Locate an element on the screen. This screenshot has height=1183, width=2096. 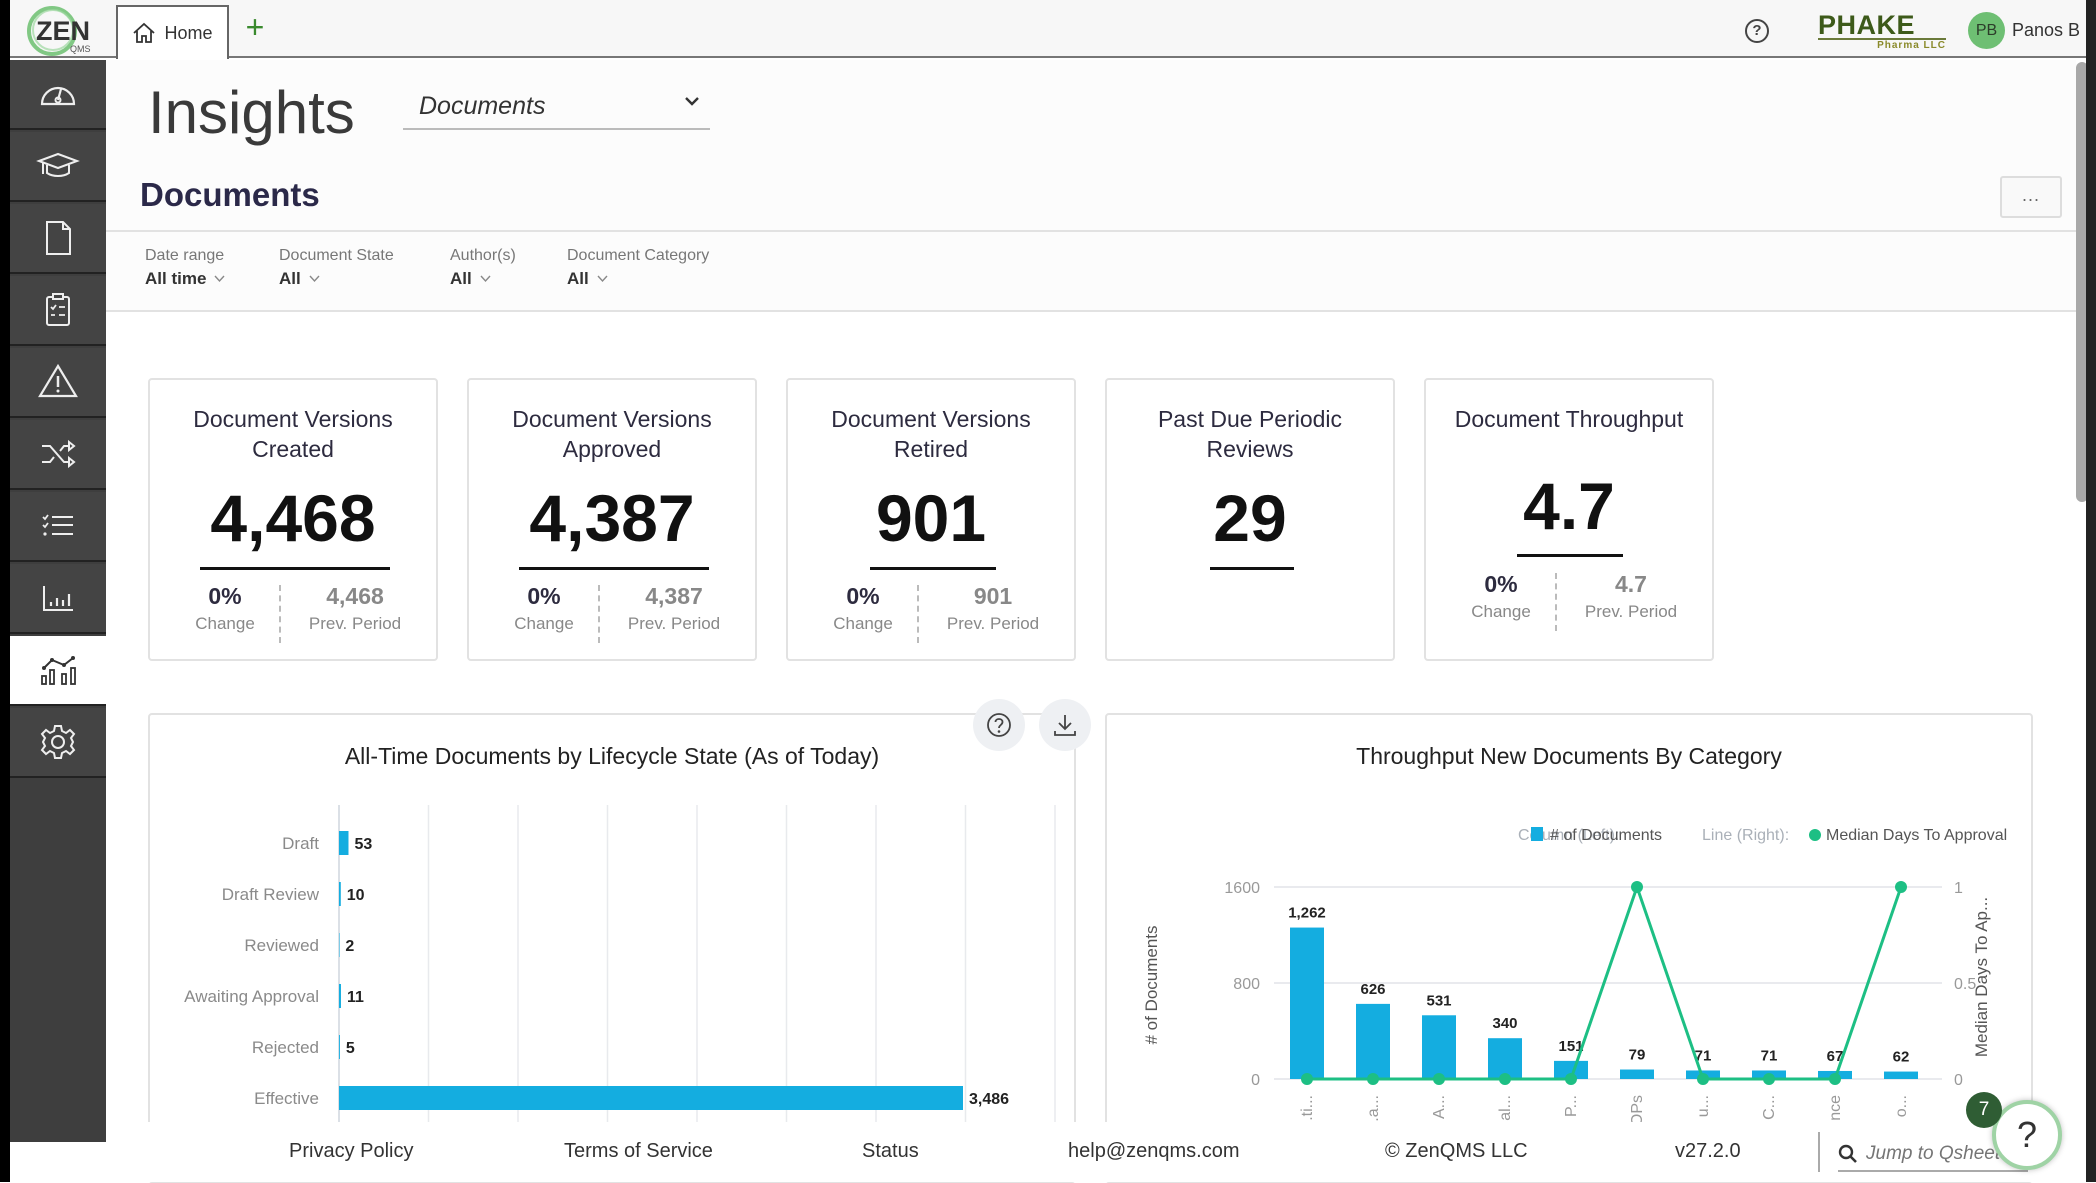
sidebar-item-issues is located at coordinates (58, 383).